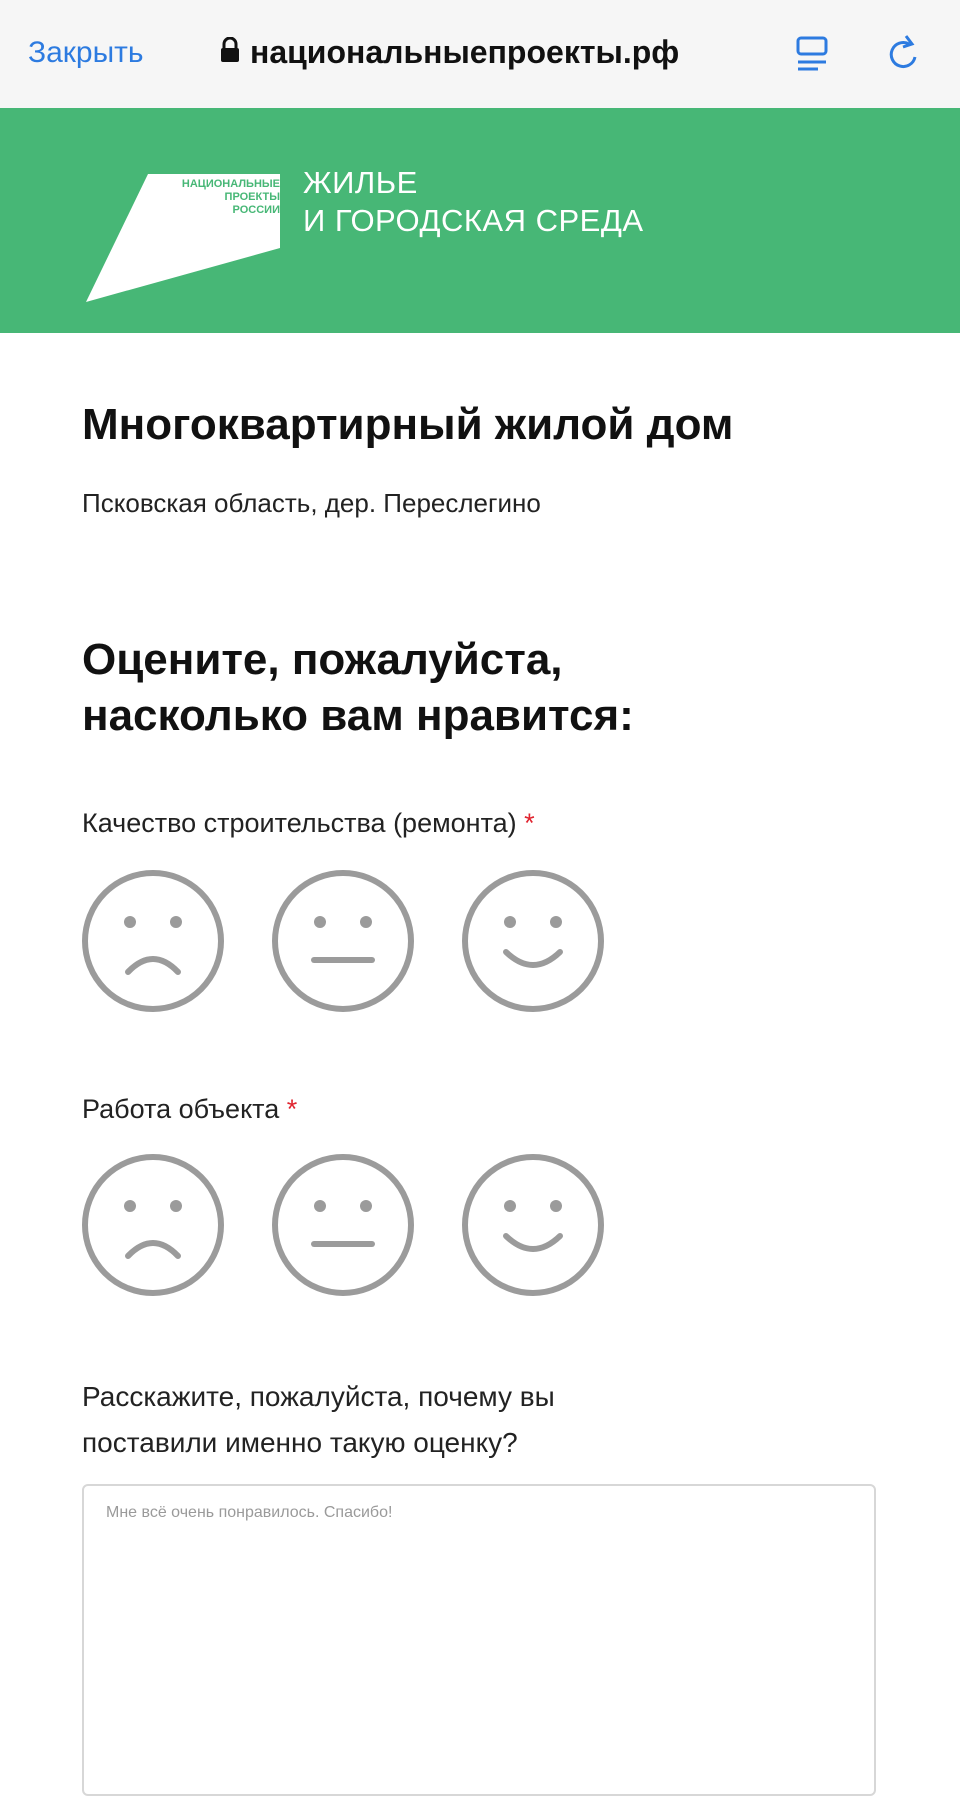 The height and width of the screenshot is (1796, 960). What do you see at coordinates (322, 659) in the screenshot?
I see `rating-prompt-line: Оцените, пожалуйста,` at bounding box center [322, 659].